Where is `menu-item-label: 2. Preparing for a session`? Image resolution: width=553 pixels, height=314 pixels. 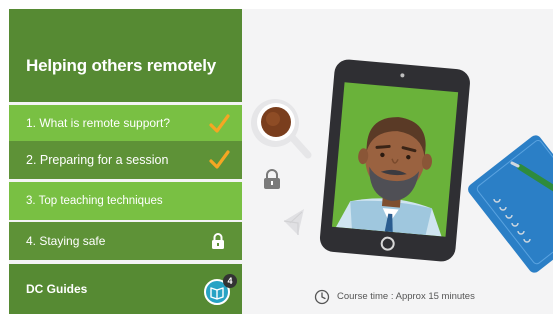
menu-item-label: 2. Preparing for a session is located at coordinates (97, 160).